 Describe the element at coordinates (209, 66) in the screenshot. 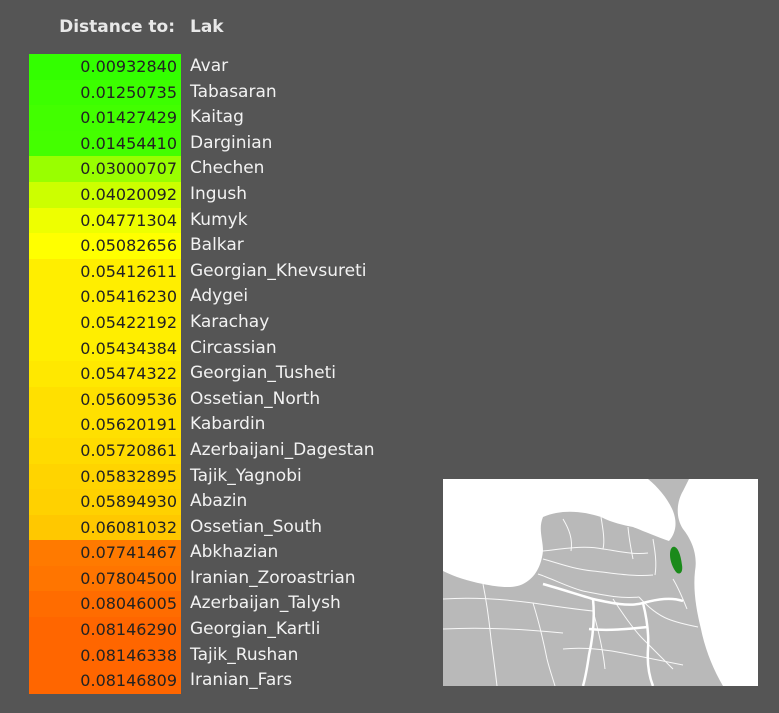

I see `population-name: Avar` at that location.